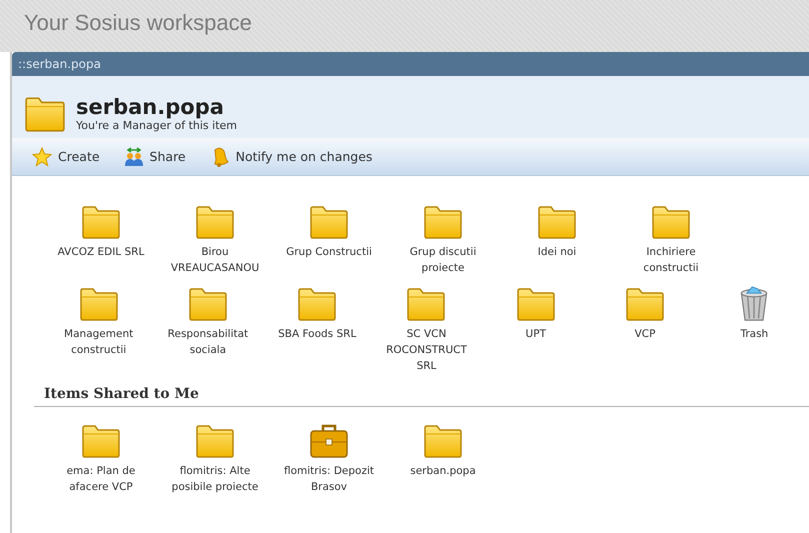 Image resolution: width=809 pixels, height=533 pixels. What do you see at coordinates (329, 441) in the screenshot?
I see `briefcase-icon` at bounding box center [329, 441].